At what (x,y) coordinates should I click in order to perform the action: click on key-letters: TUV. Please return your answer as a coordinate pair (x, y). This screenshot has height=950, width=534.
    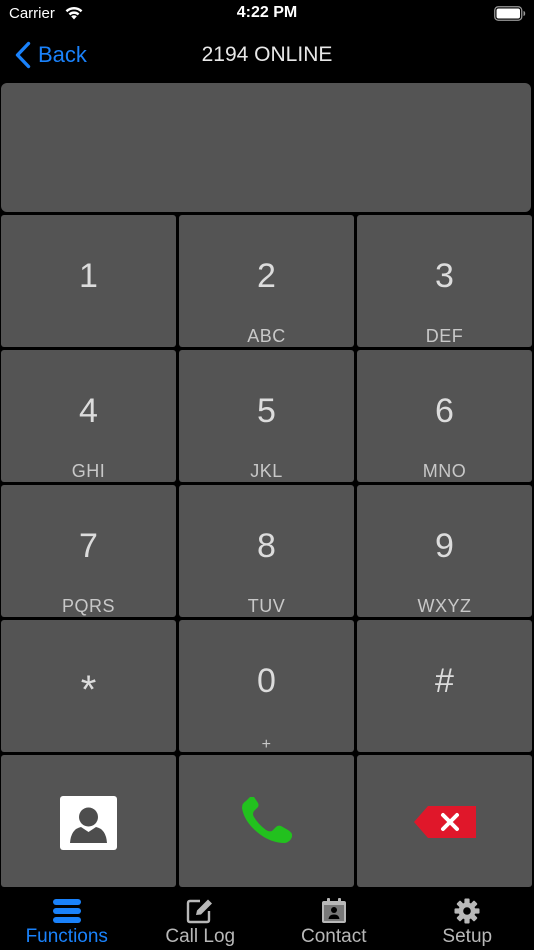
    Looking at the image, I should click on (266, 606).